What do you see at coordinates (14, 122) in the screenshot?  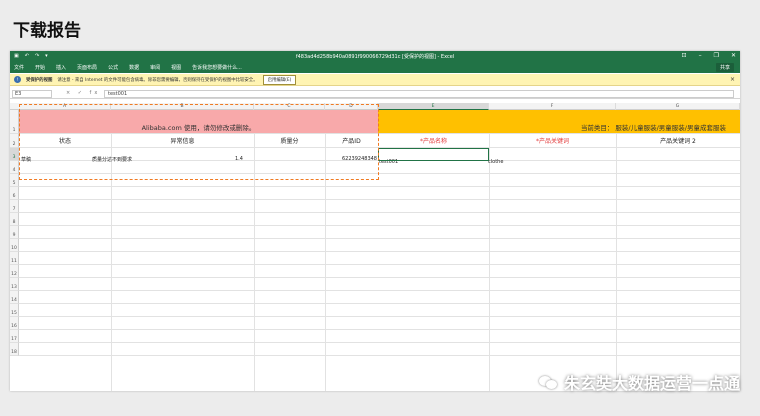 I see `row-header-1: 1` at bounding box center [14, 122].